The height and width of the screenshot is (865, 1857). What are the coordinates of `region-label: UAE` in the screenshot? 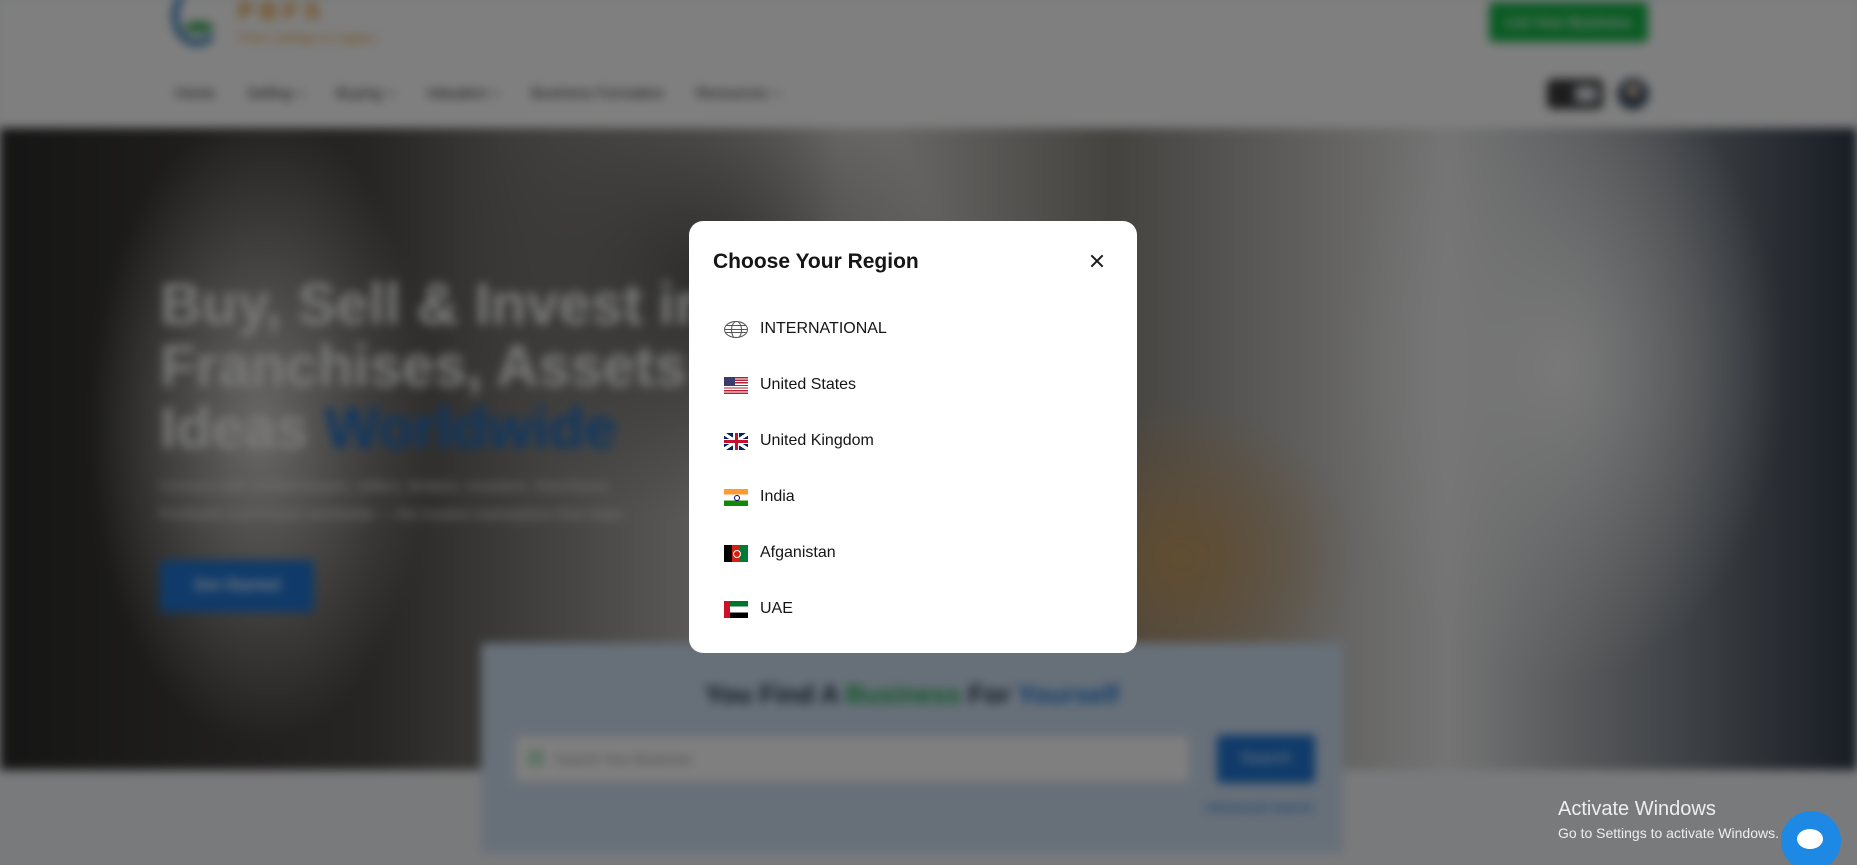 It's located at (776, 608).